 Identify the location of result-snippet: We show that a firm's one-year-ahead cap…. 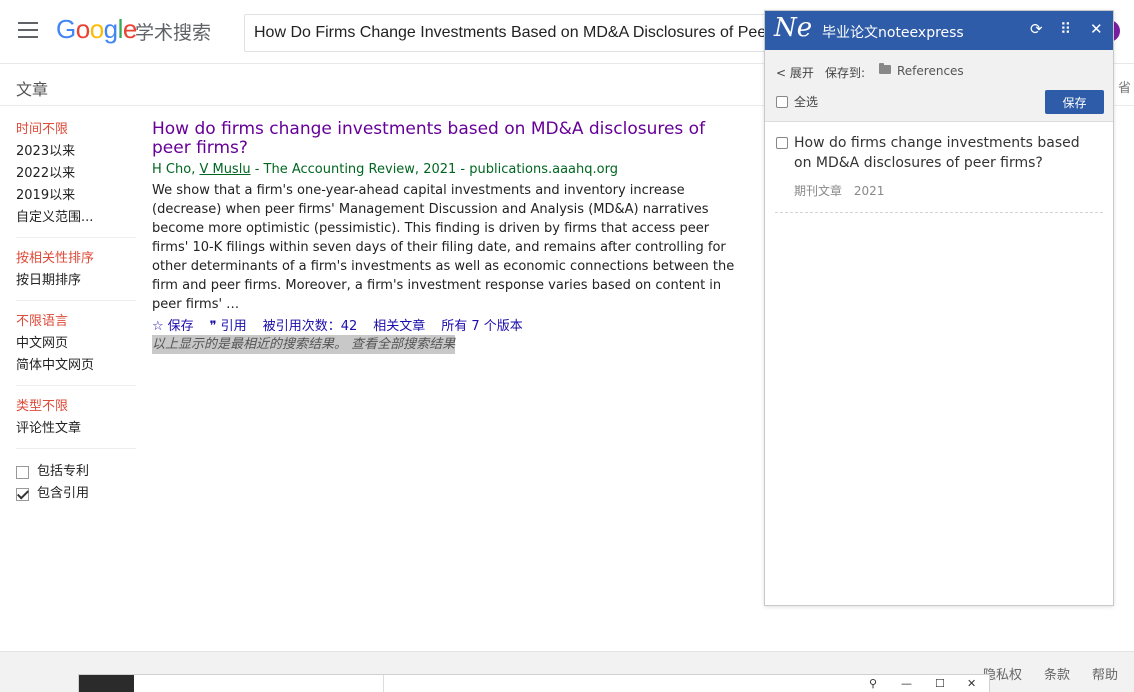
(443, 247).